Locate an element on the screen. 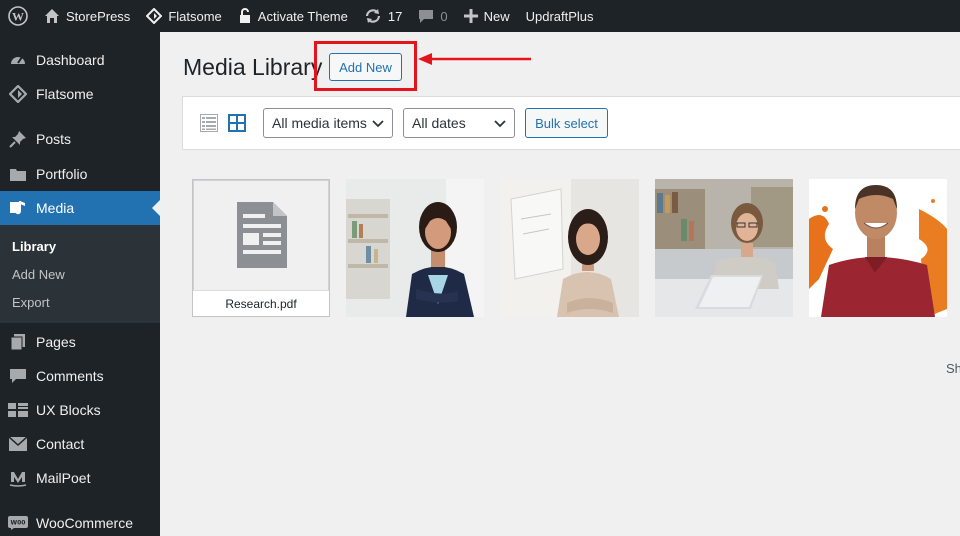 This screenshot has height=536, width=960. add-new-button: Add New is located at coordinates (365, 67).